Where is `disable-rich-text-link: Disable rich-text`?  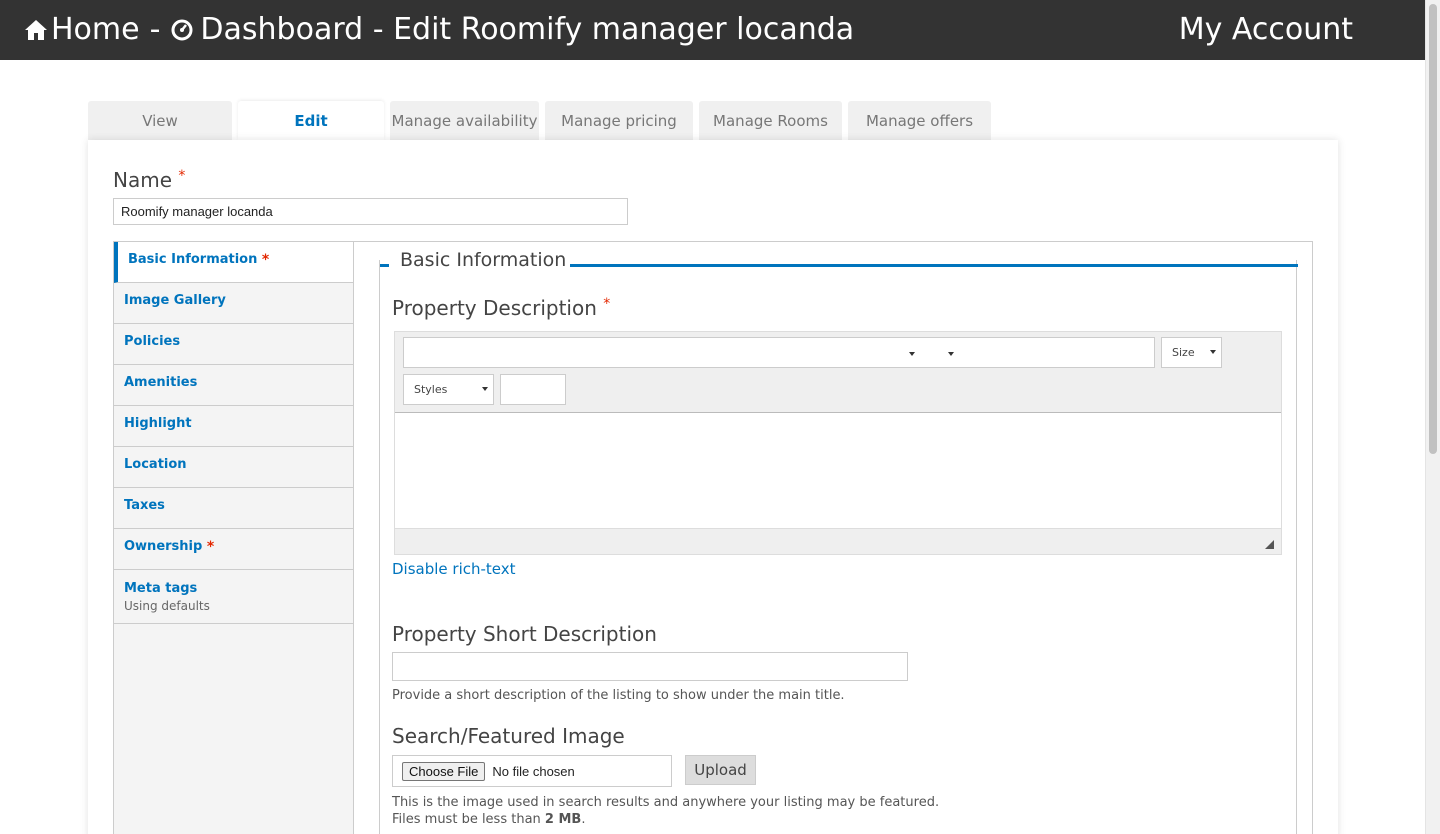
disable-rich-text-link: Disable rich-text is located at coordinates (454, 569).